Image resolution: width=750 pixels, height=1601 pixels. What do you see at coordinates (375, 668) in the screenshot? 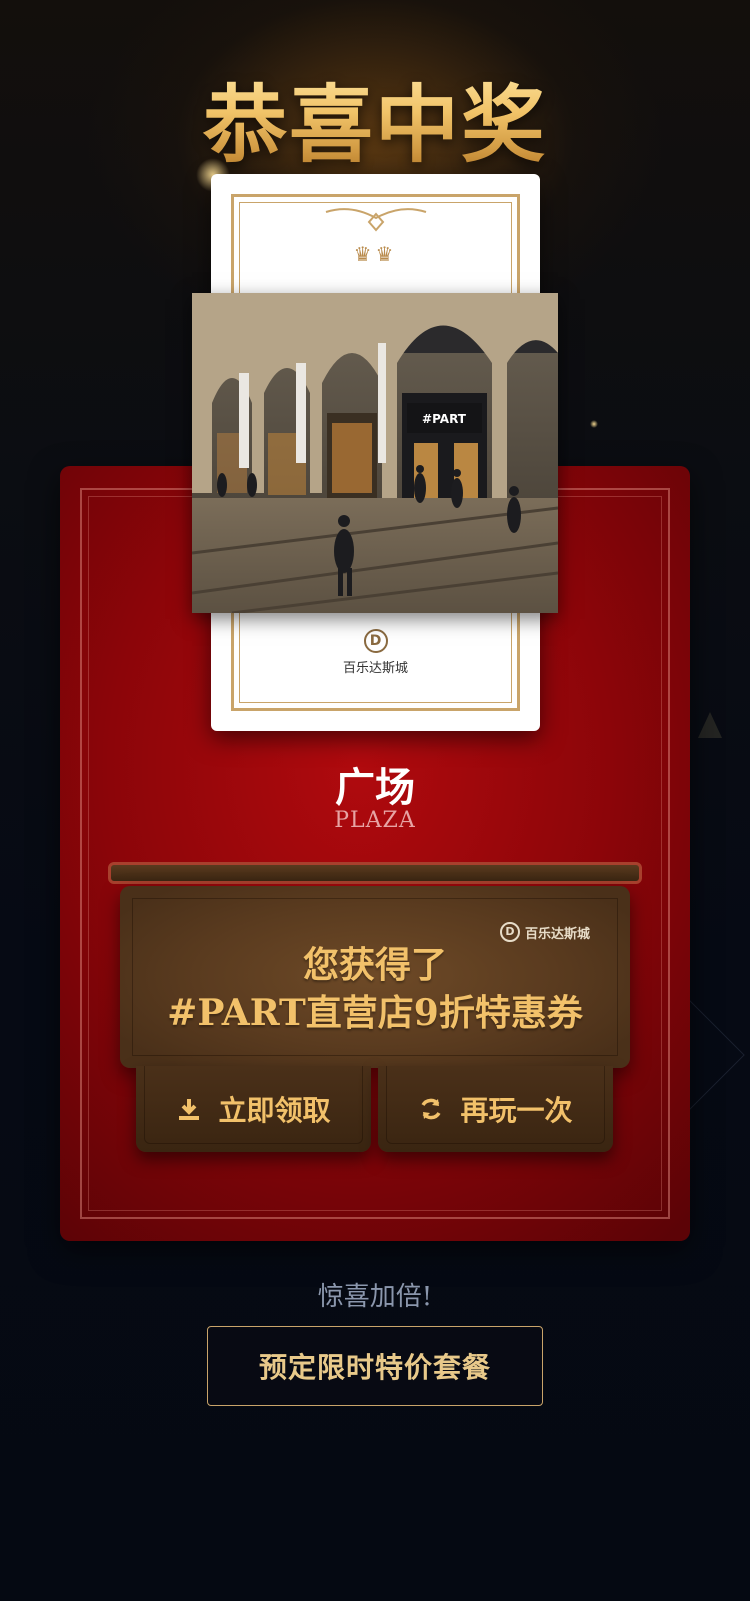
I see `card-brand-name: 百乐达斯城` at bounding box center [375, 668].